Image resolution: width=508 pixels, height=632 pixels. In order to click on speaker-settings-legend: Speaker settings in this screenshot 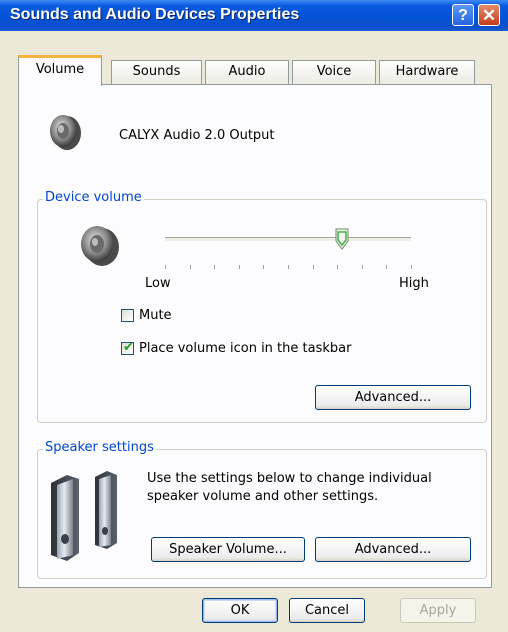, I will do `click(99, 447)`.